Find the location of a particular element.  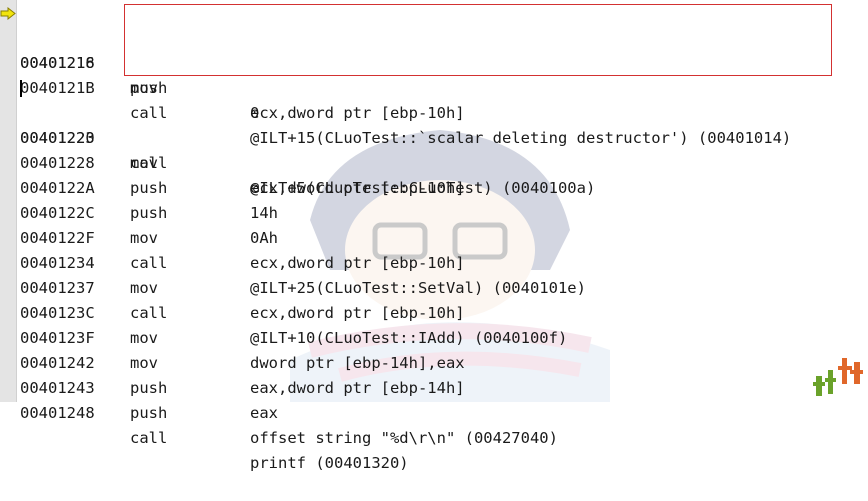

operands: printf (00401320) is located at coordinates (329, 463).